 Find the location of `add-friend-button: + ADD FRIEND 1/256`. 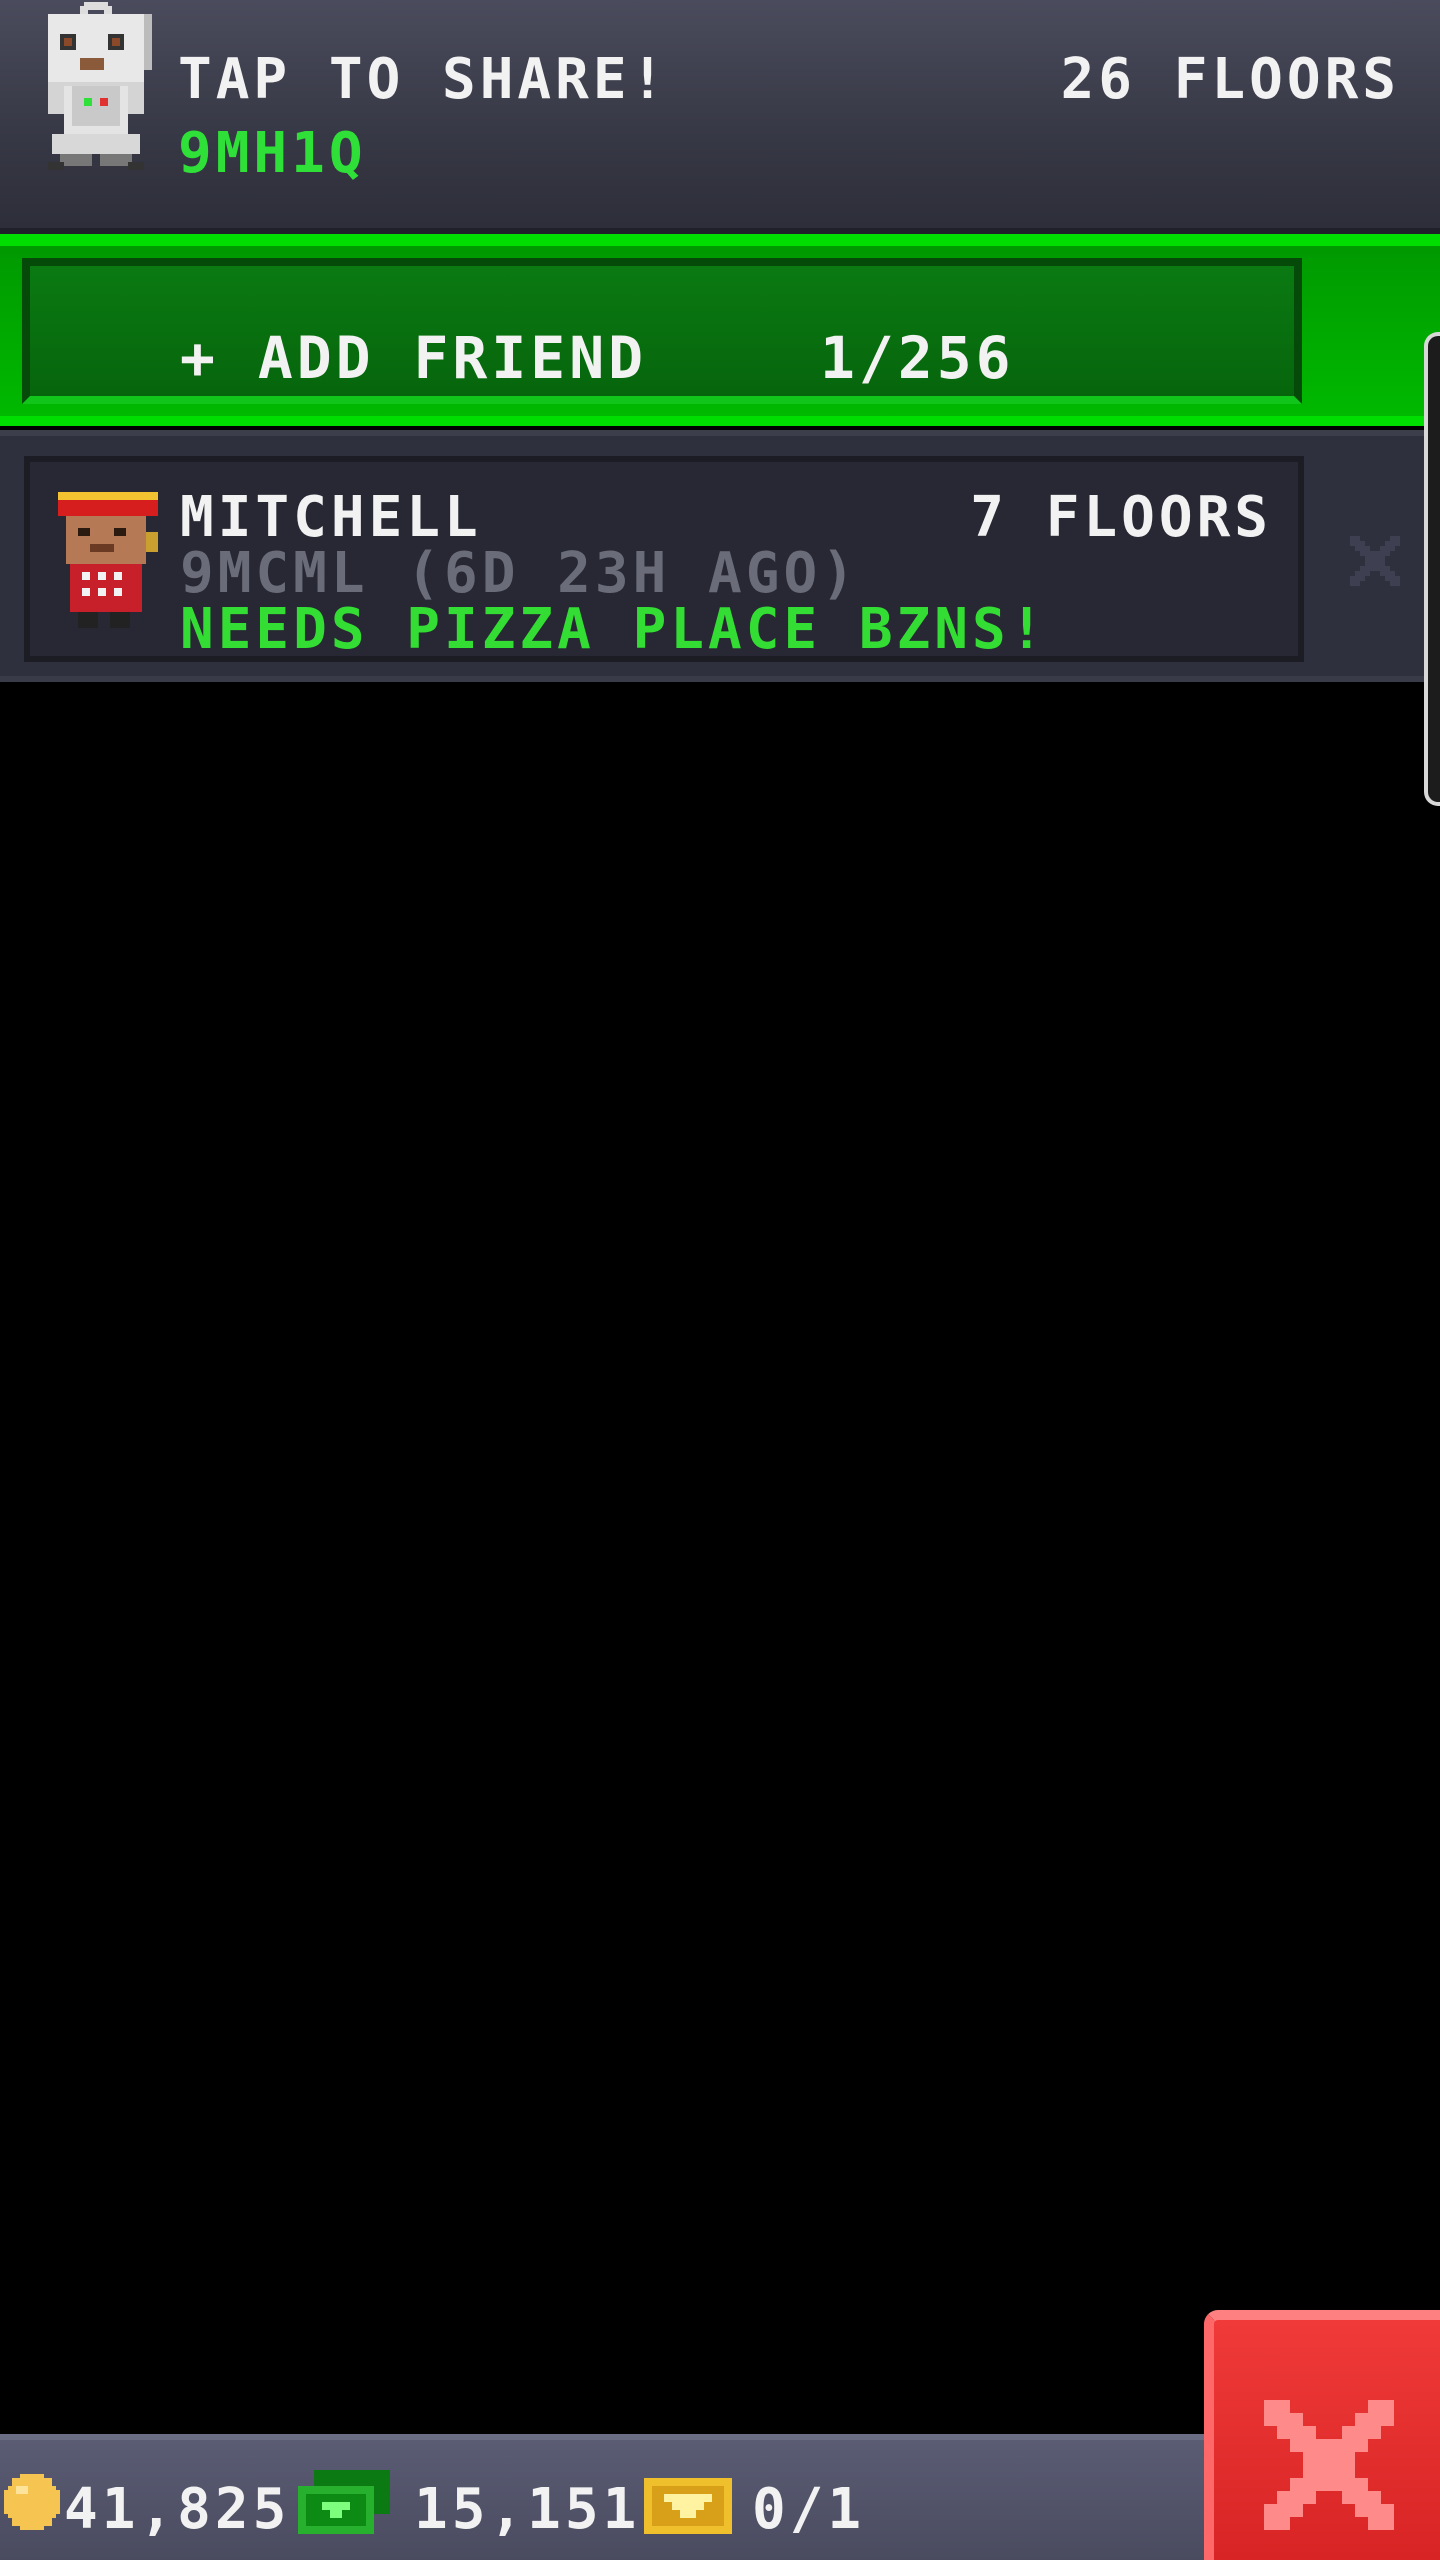

add-friend-button: + ADD FRIEND 1/256 is located at coordinates (662, 331).